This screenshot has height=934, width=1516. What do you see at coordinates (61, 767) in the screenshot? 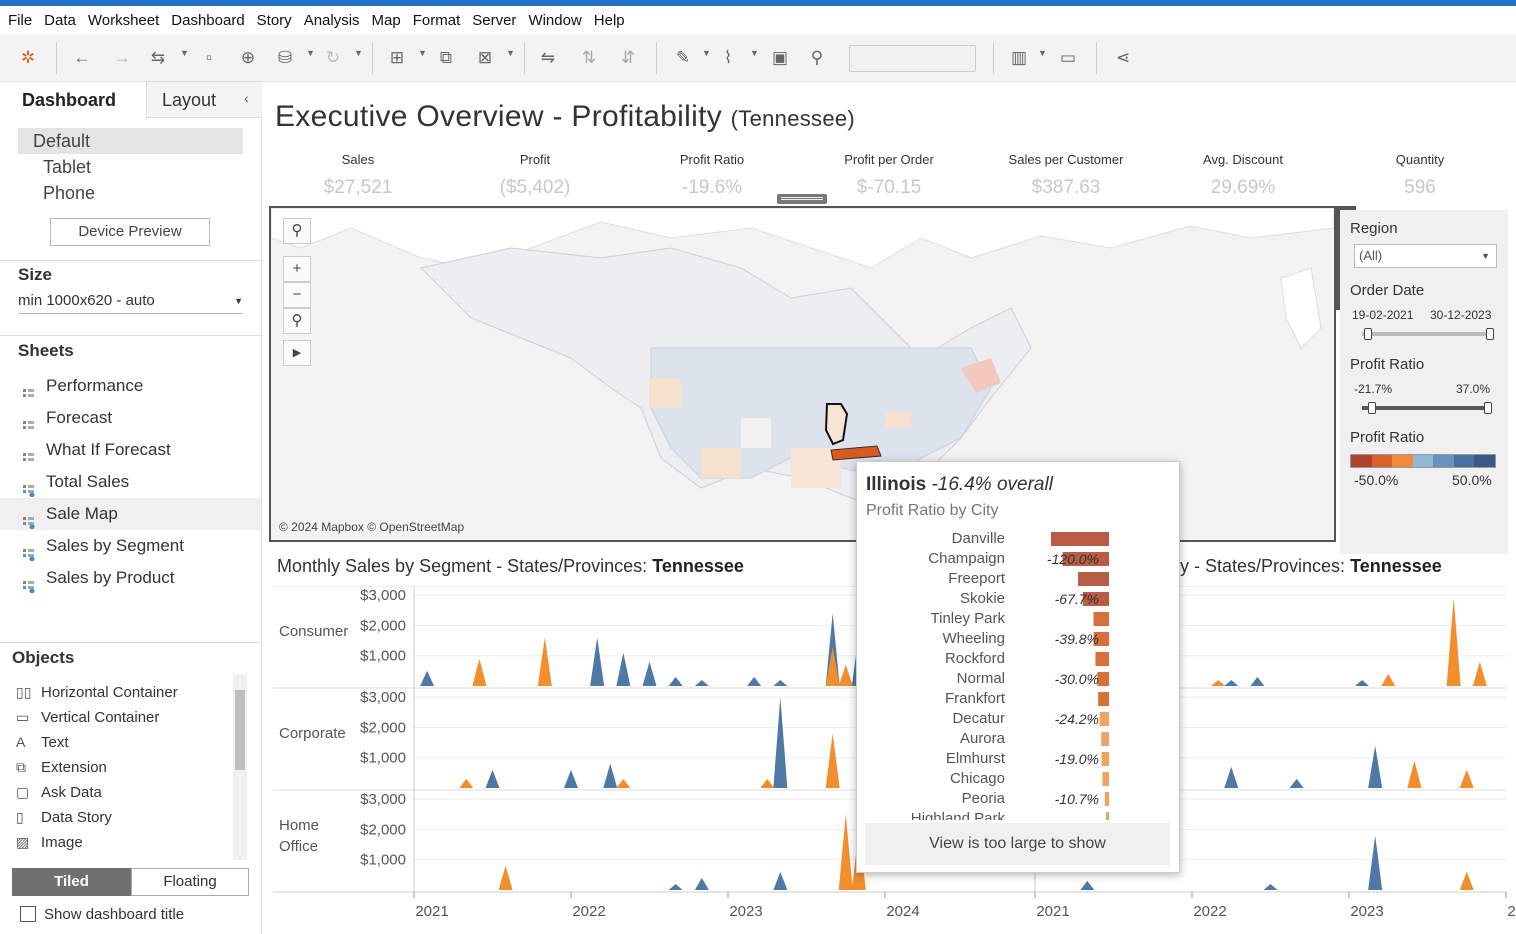
I see `object-item: ⧉ Extension` at bounding box center [61, 767].